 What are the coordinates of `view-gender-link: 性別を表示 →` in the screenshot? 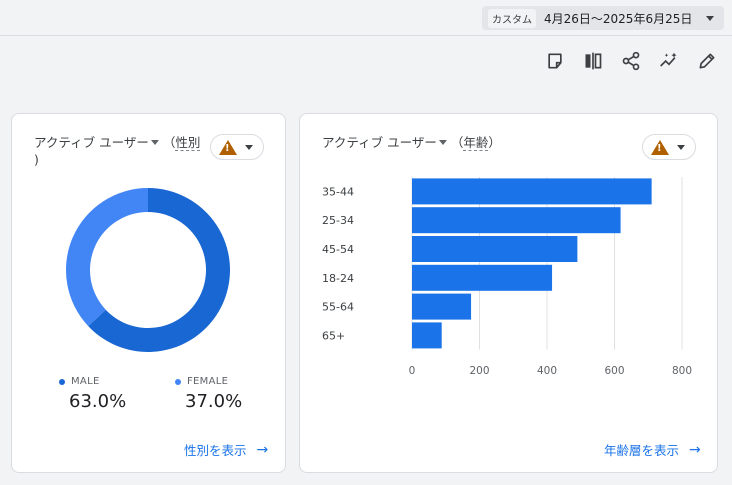 It's located at (226, 449).